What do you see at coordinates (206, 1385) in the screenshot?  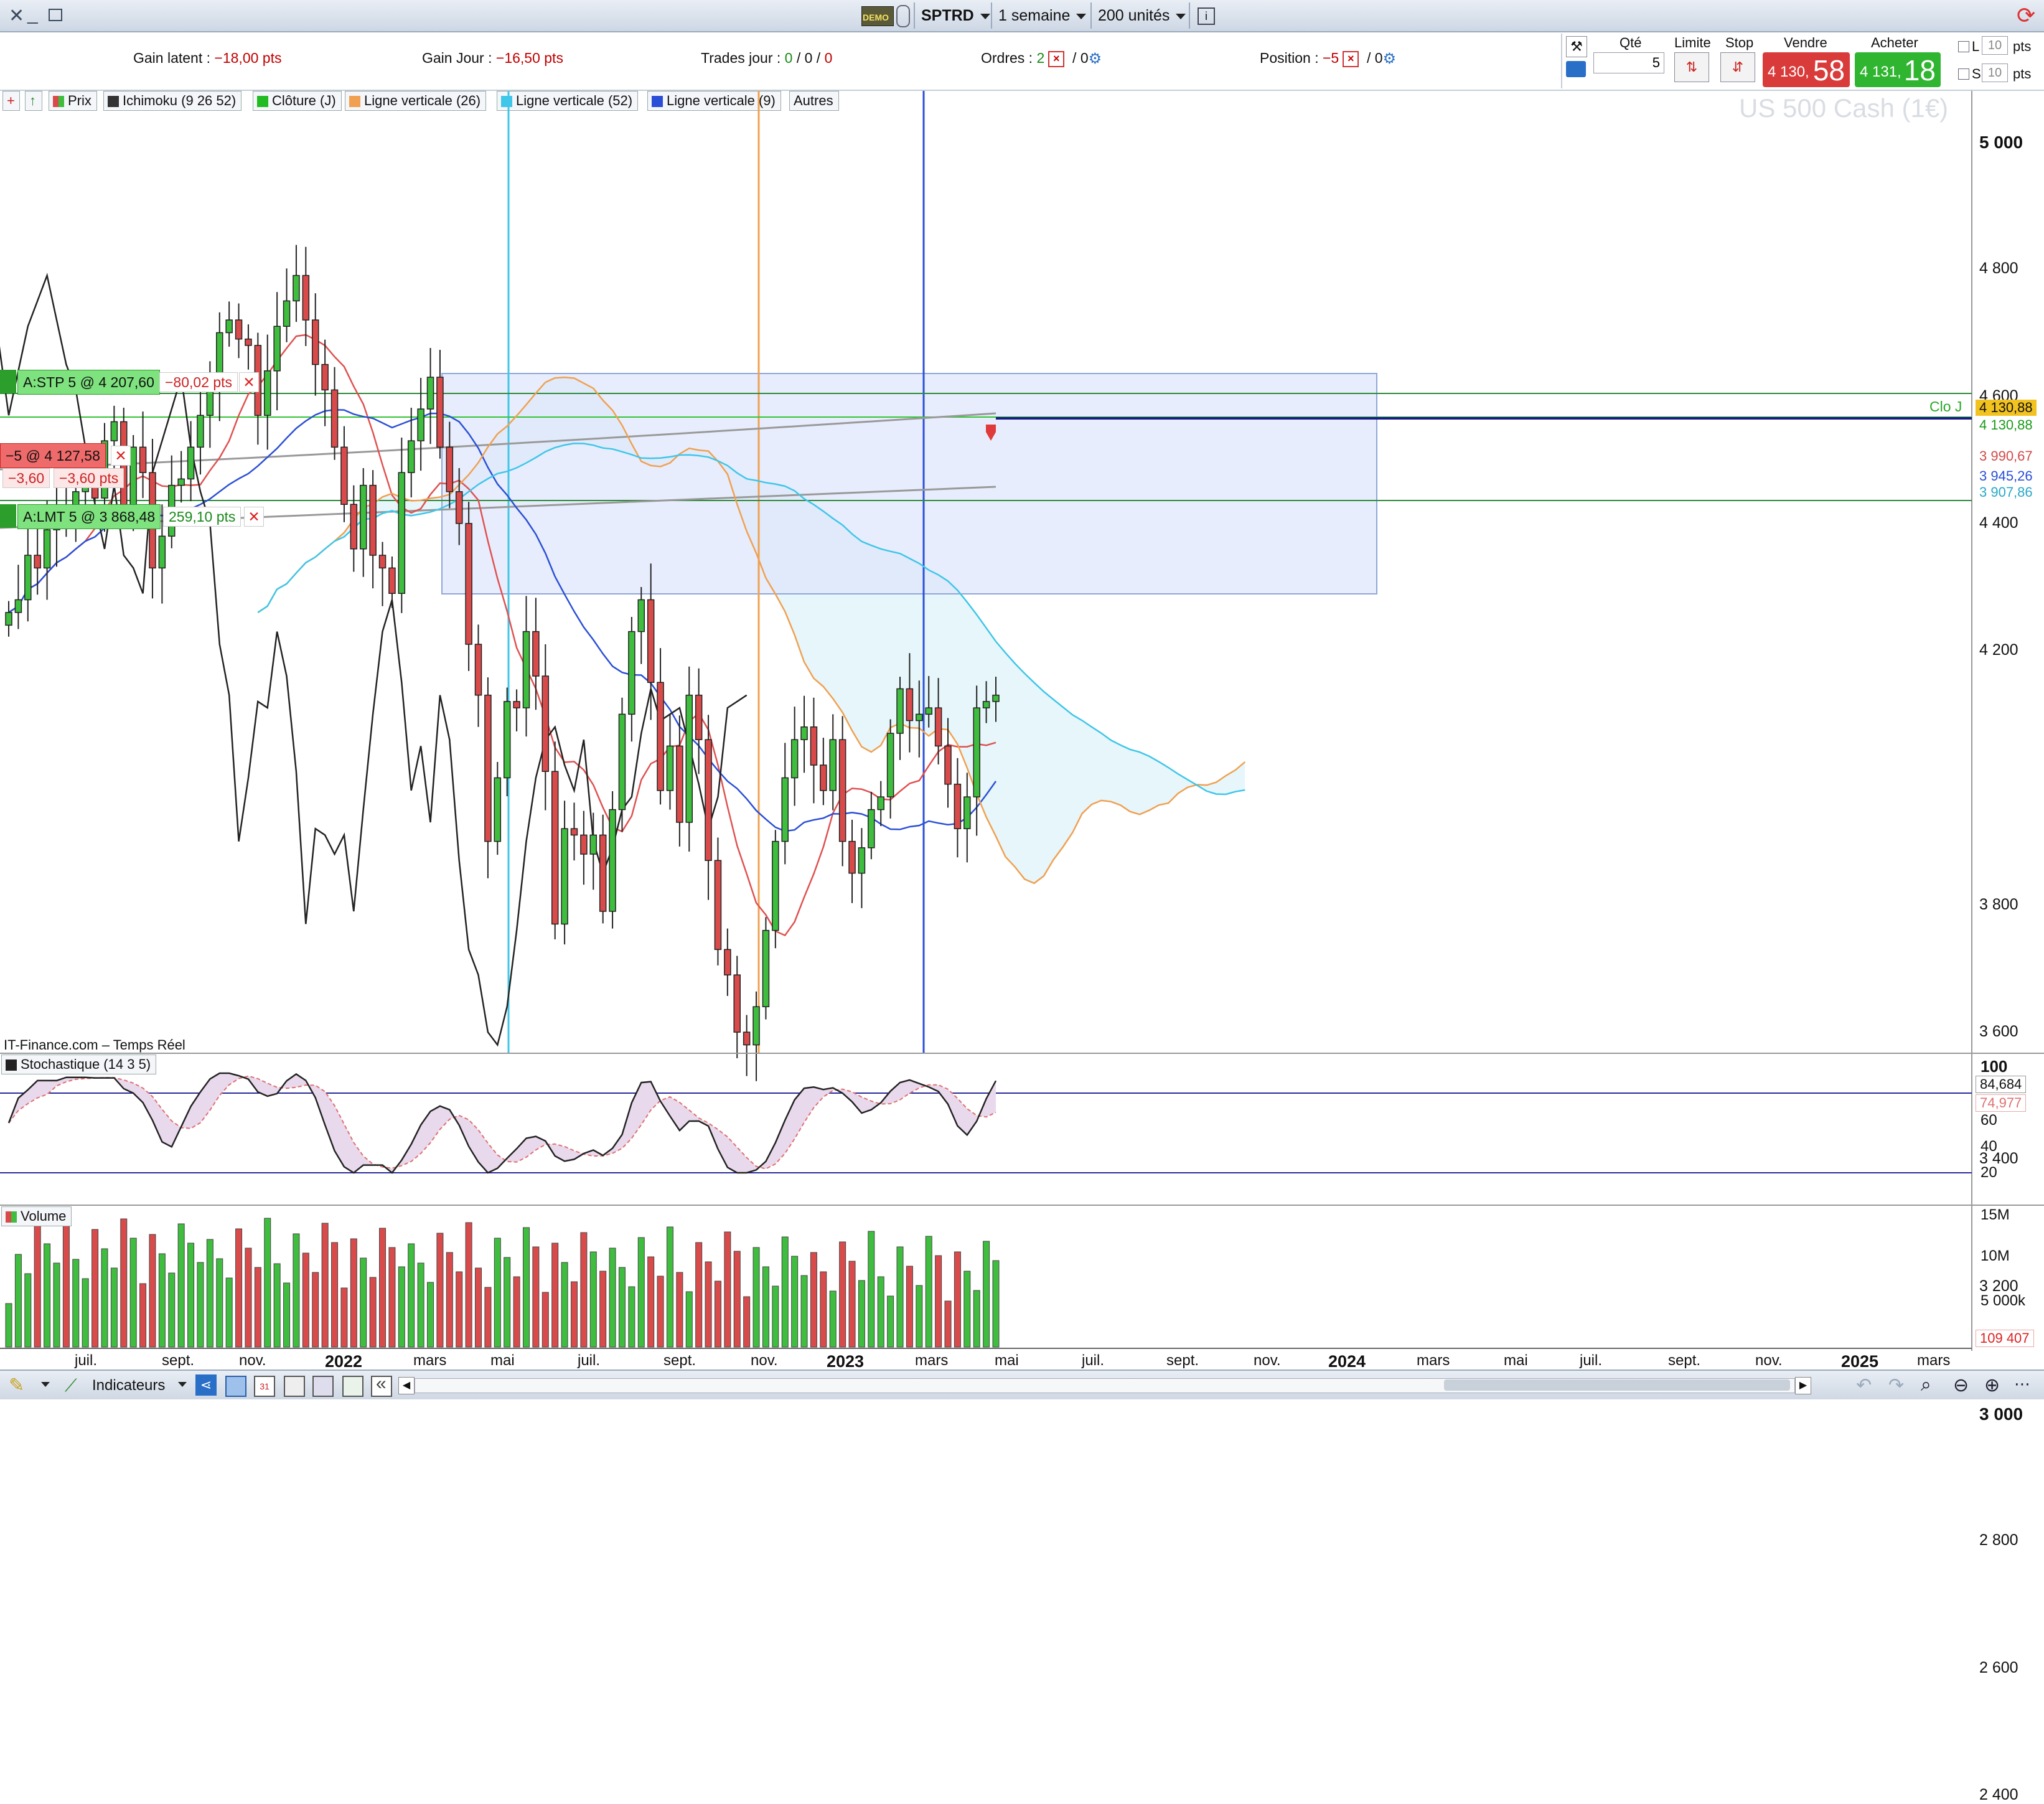 I see `share-icon: ⋖` at bounding box center [206, 1385].